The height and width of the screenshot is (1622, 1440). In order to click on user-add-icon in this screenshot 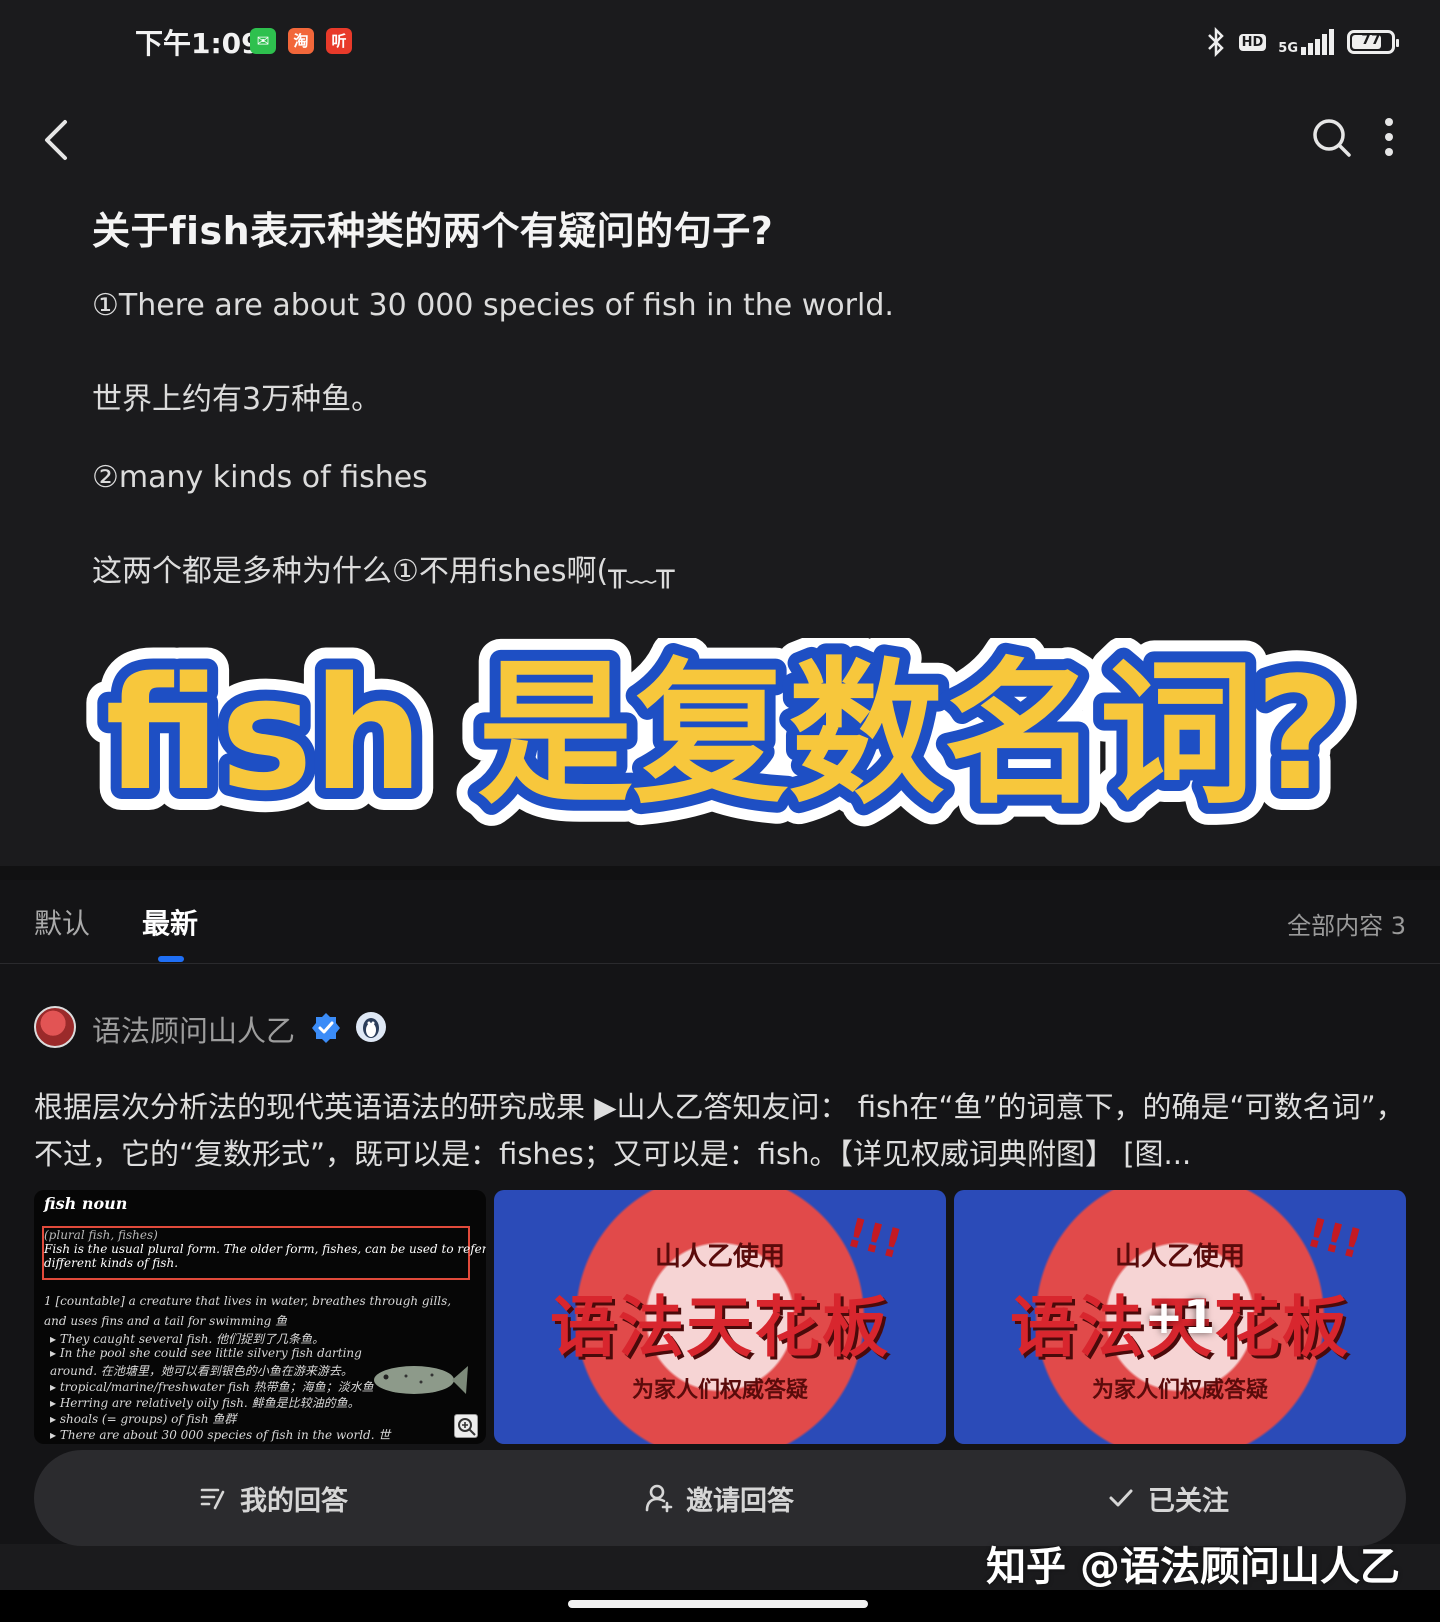, I will do `click(659, 1498)`.